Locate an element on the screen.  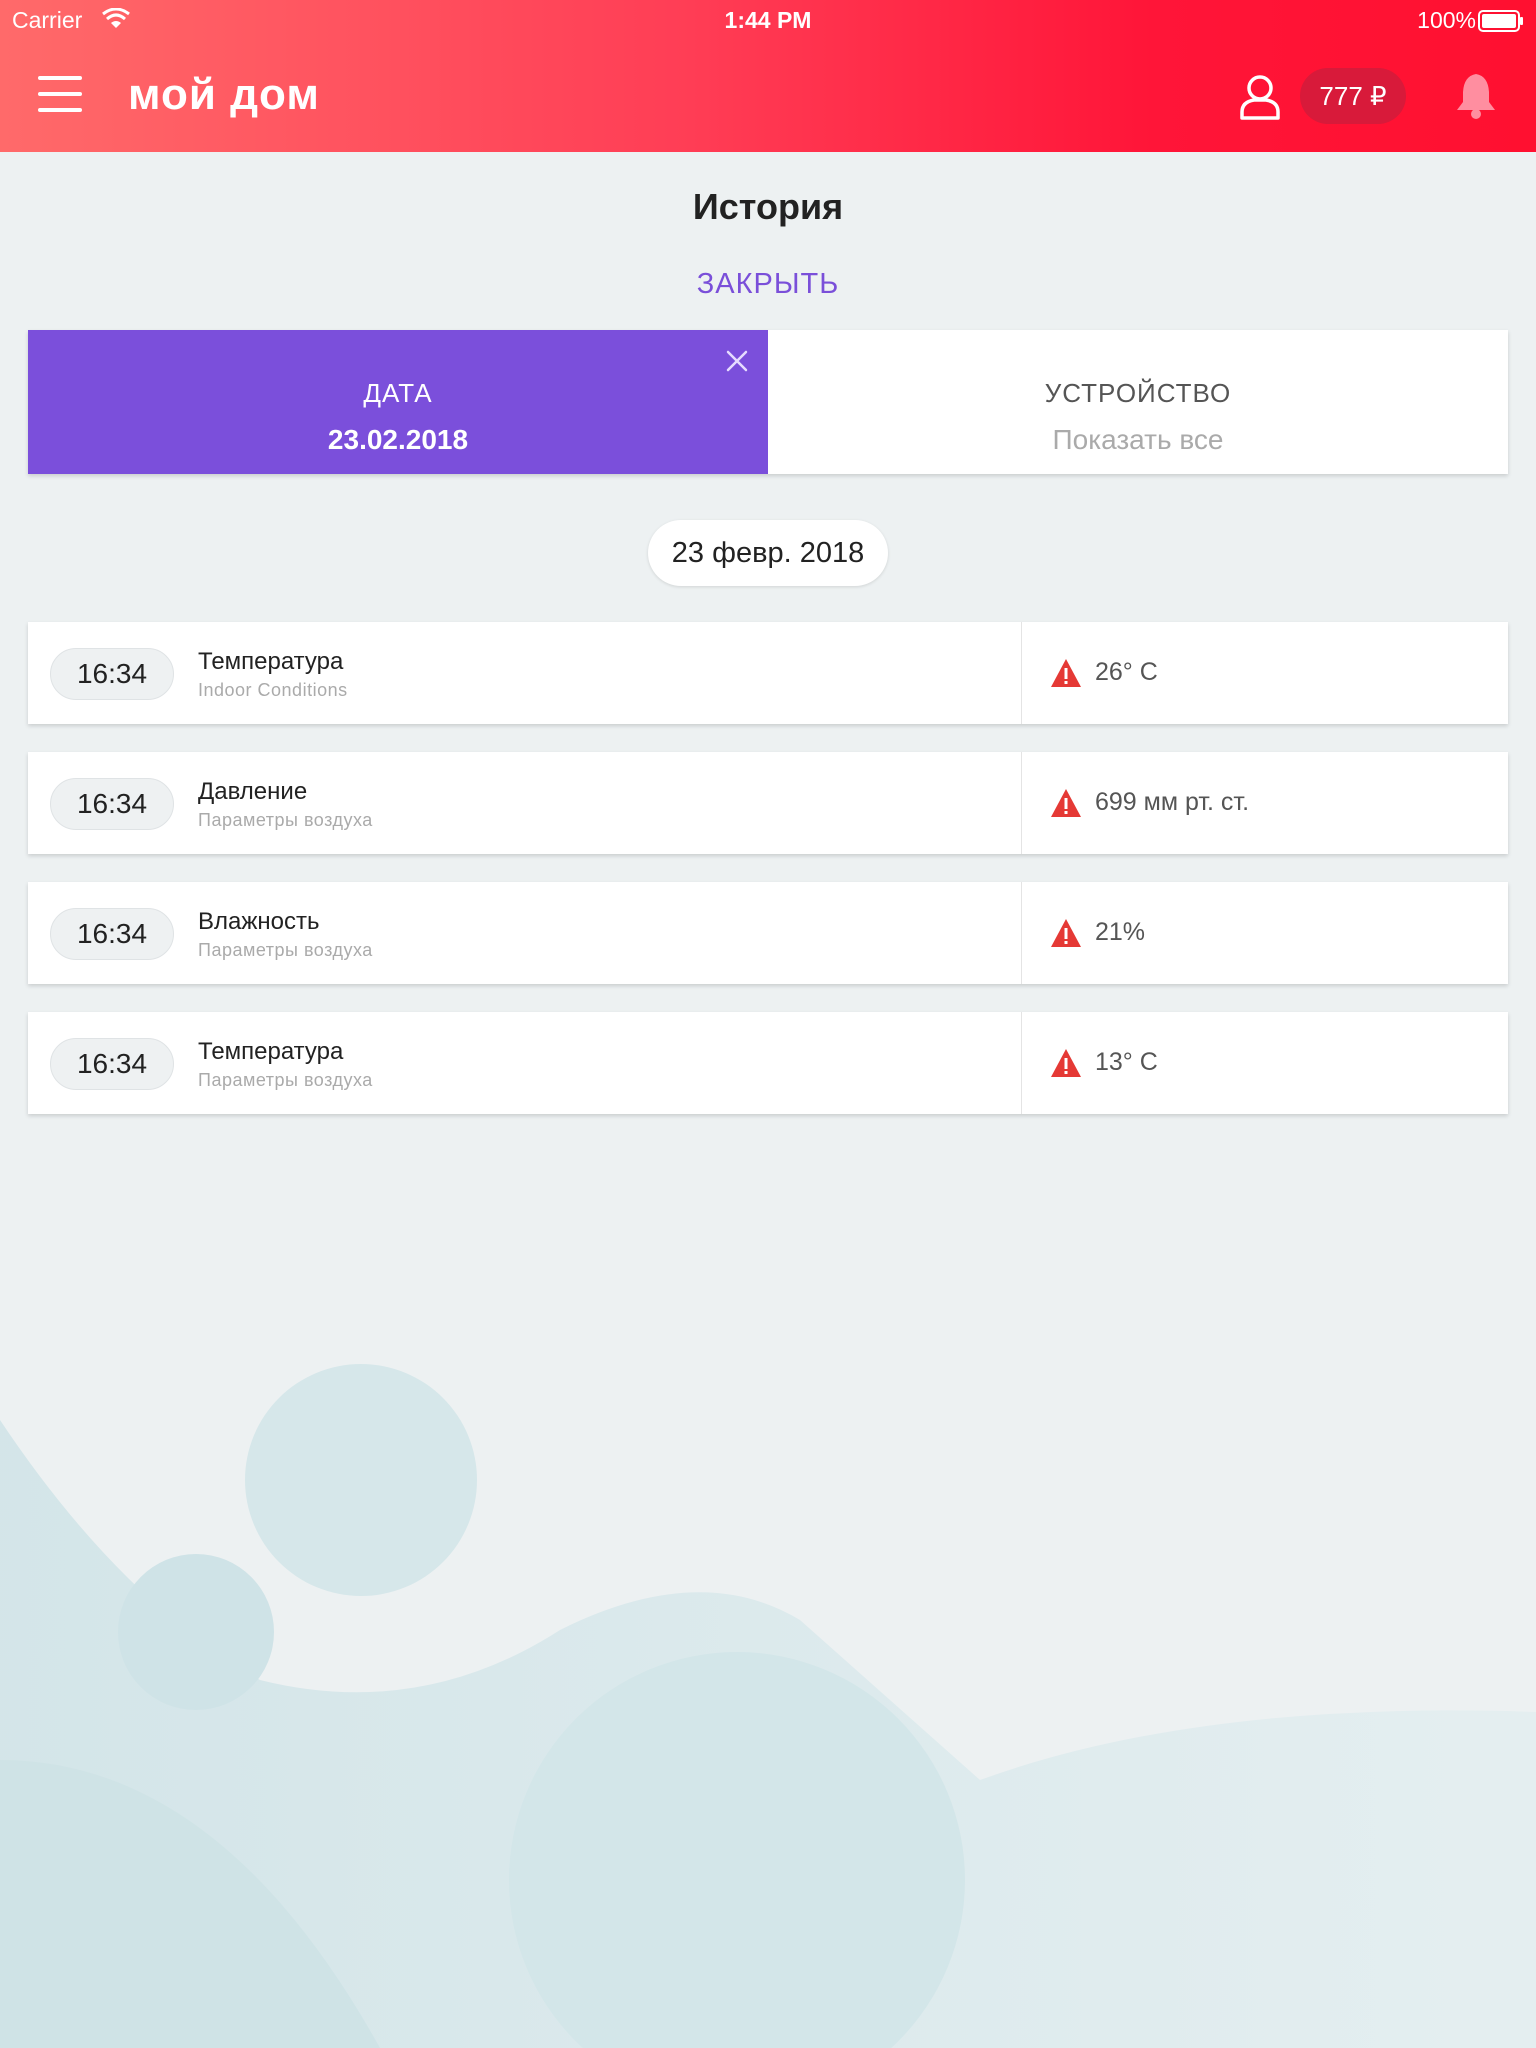
tab-device: УСТРОЙСТВО Показать все is located at coordinates (1138, 402).